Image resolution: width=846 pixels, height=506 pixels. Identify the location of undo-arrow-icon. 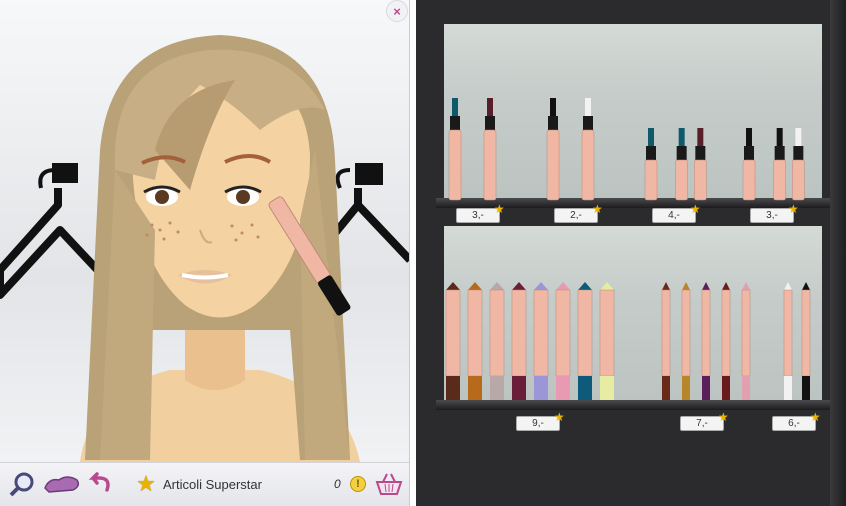
(100, 484).